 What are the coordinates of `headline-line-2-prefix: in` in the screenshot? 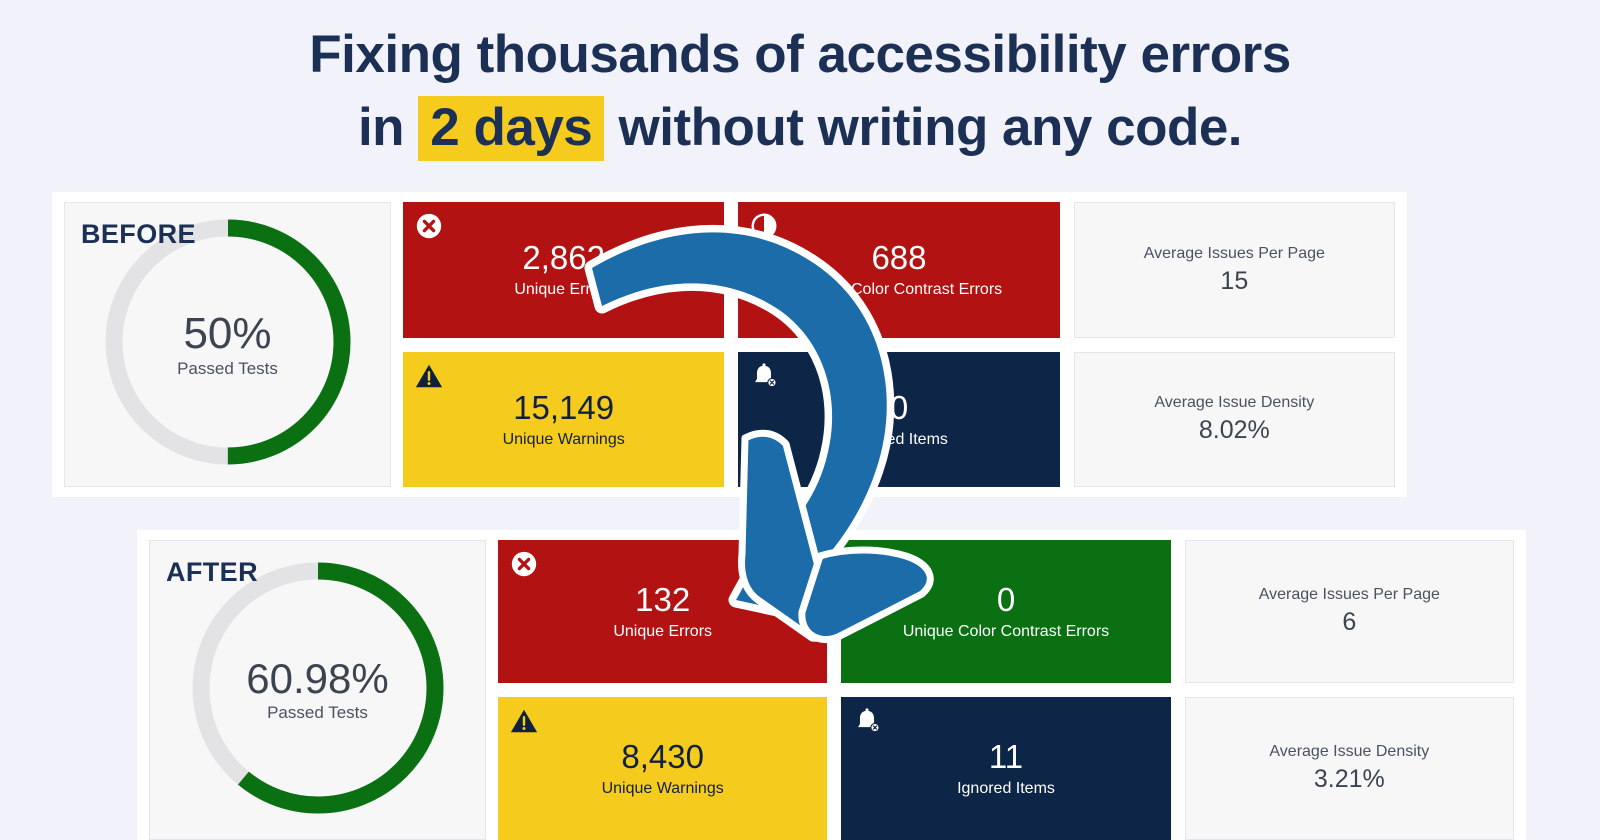 It's located at (388, 128).